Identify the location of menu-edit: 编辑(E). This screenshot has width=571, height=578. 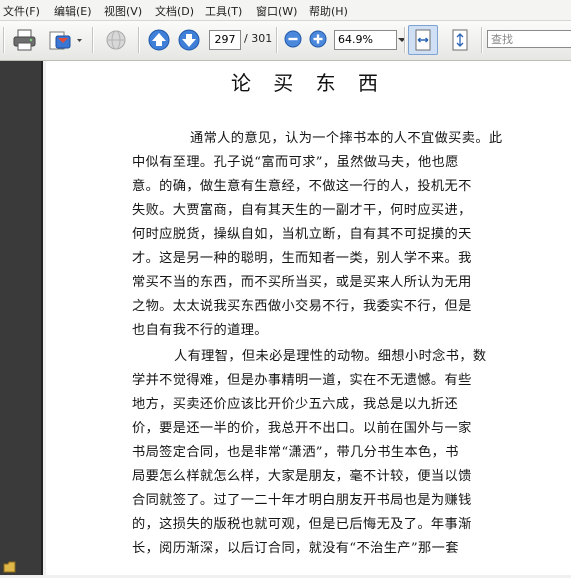
(73, 11).